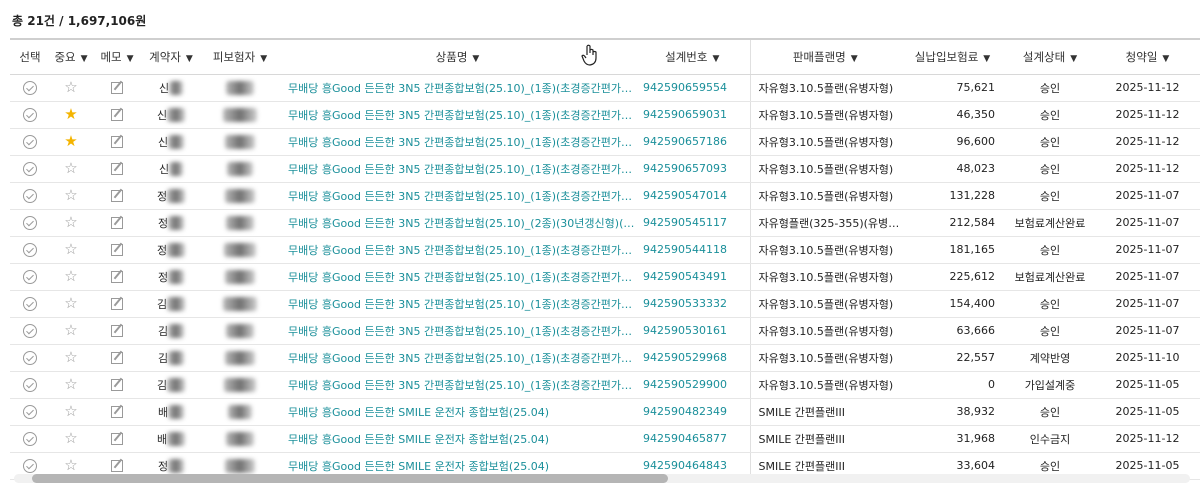  Describe the element at coordinates (692, 439) in the screenshot. I see `row-design-no-link: 942590465877` at that location.